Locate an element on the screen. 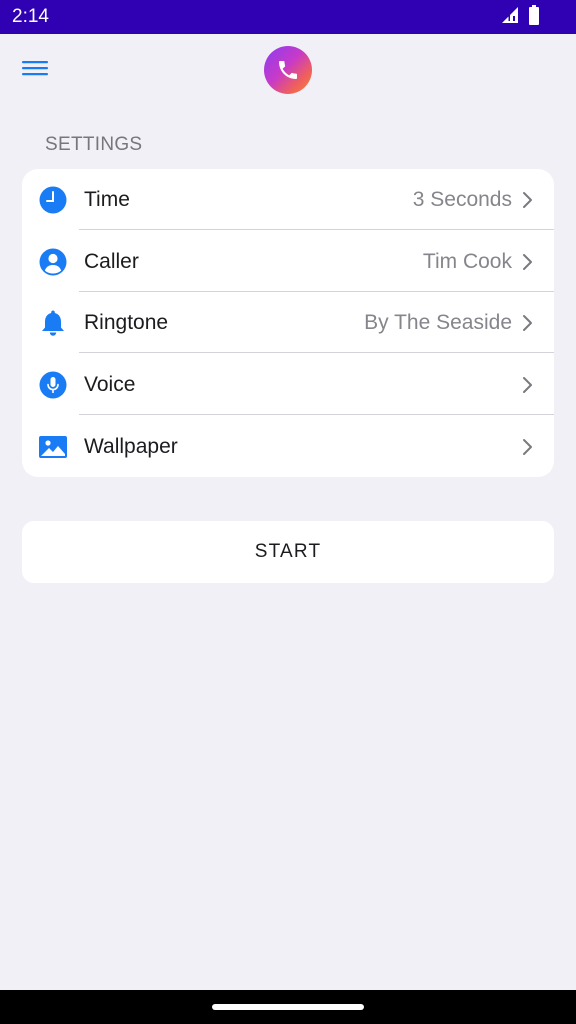 This screenshot has height=1024, width=576. navigation-bar is located at coordinates (288, 1007).